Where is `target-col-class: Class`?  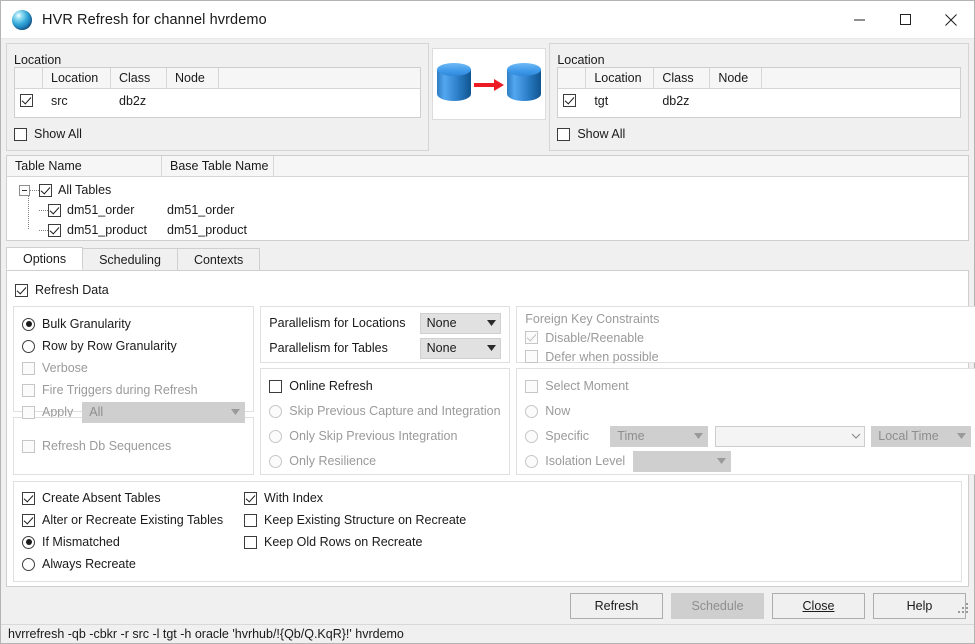 target-col-class: Class is located at coordinates (682, 78).